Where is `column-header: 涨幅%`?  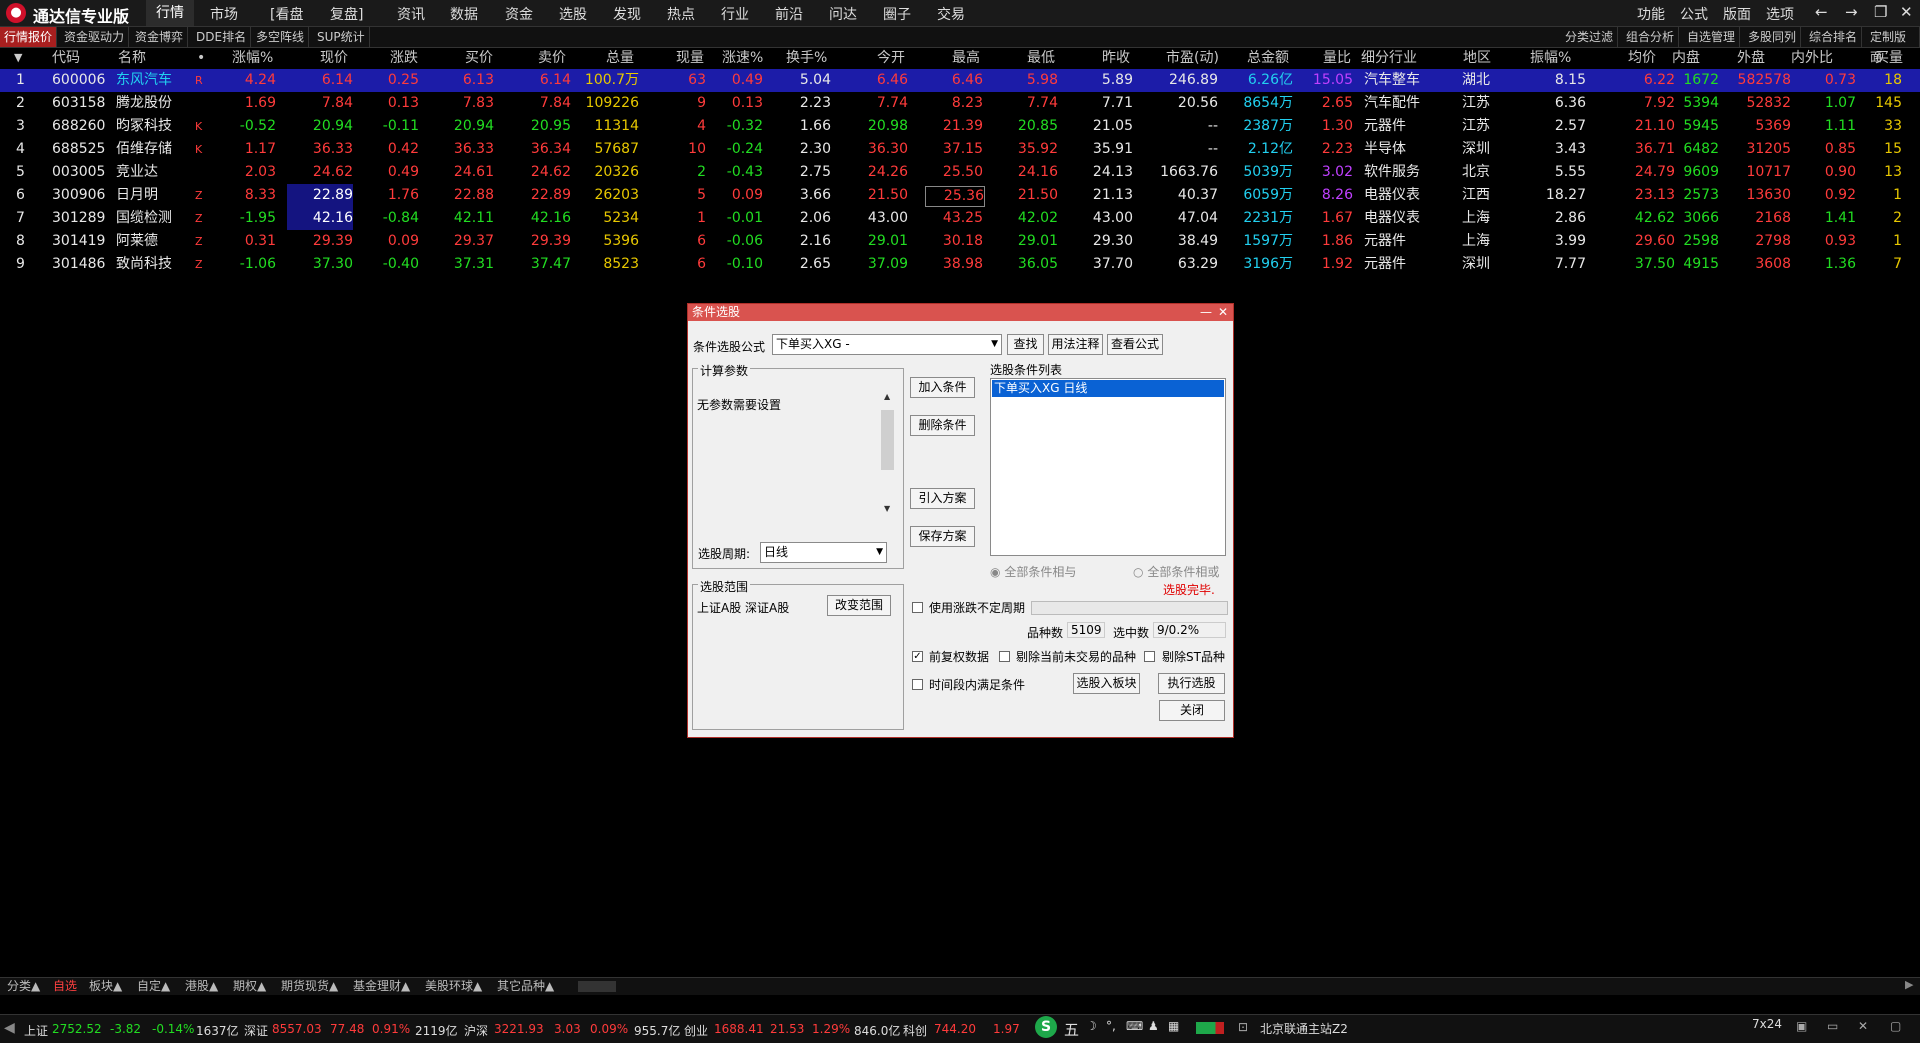 column-header: 涨幅% is located at coordinates (252, 58).